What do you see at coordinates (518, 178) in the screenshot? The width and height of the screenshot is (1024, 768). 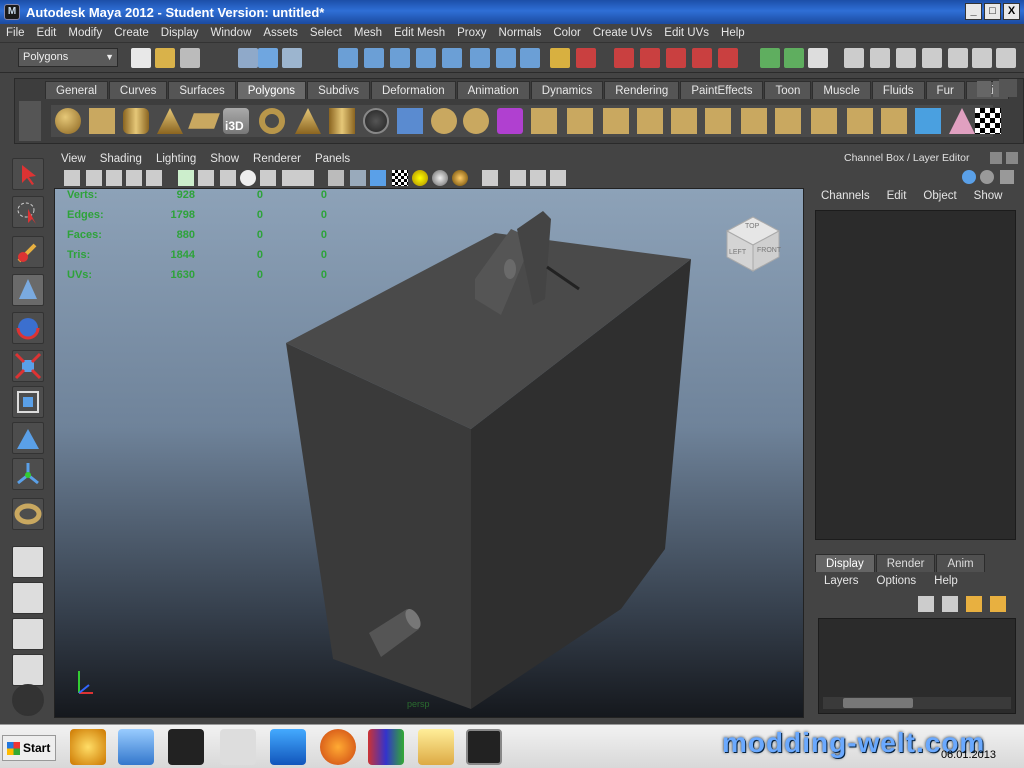 I see `xray-icon` at bounding box center [518, 178].